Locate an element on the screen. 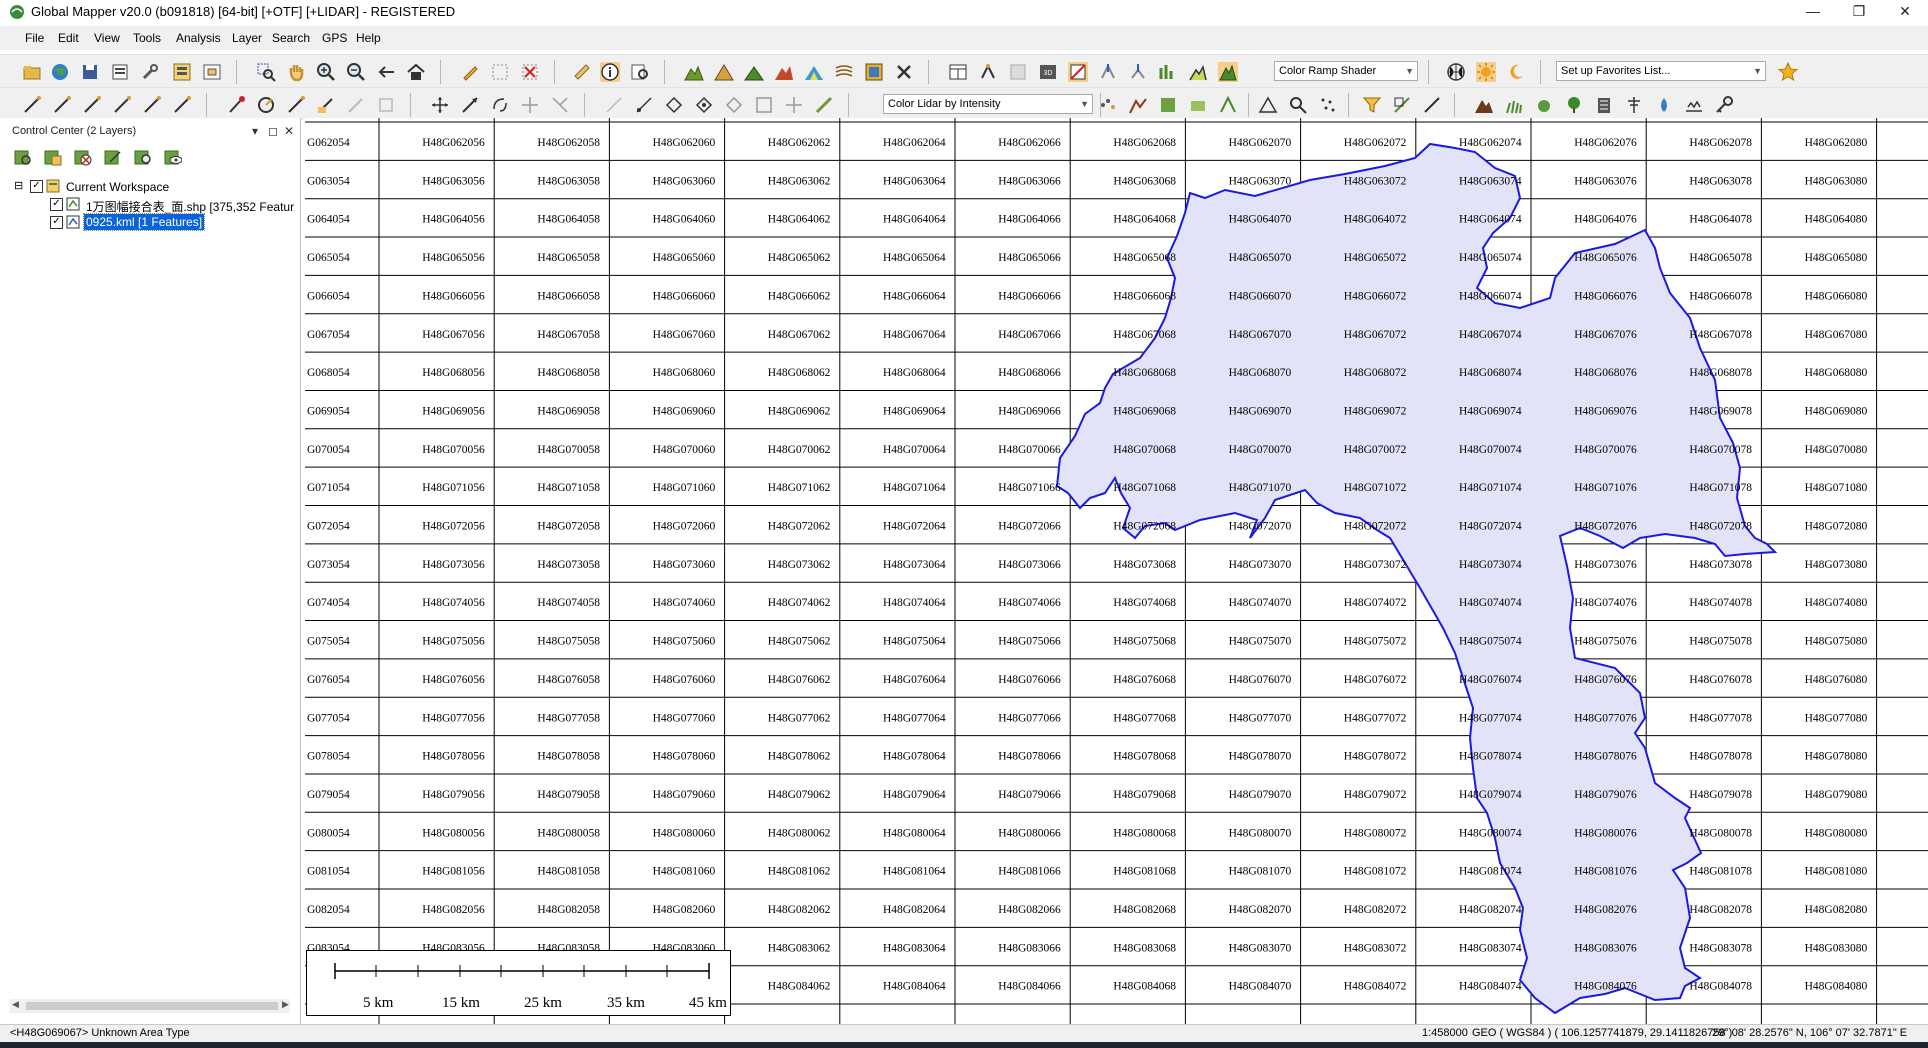  contour-icon is located at coordinates (844, 72).